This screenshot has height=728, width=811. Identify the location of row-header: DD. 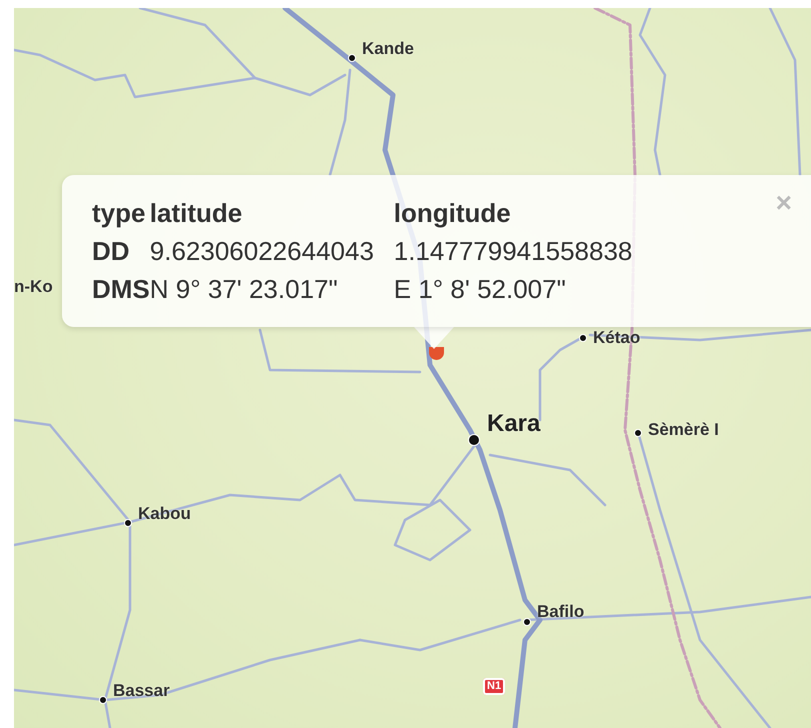
(111, 251).